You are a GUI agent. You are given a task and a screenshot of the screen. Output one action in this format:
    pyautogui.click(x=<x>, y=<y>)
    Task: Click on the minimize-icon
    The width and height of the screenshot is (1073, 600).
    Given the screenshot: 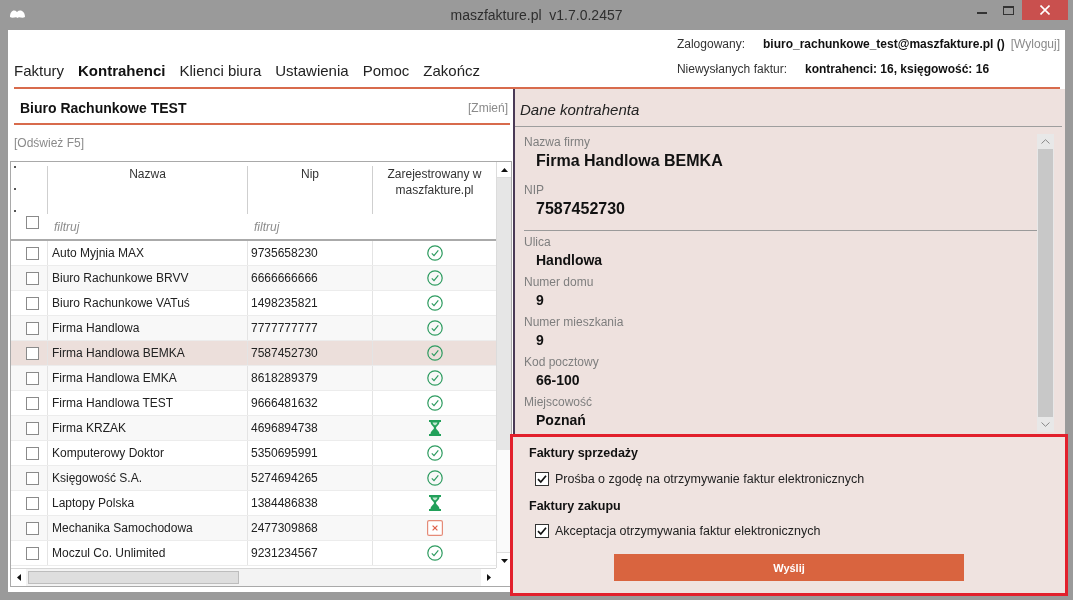 What is the action you would take?
    pyautogui.click(x=981, y=13)
    